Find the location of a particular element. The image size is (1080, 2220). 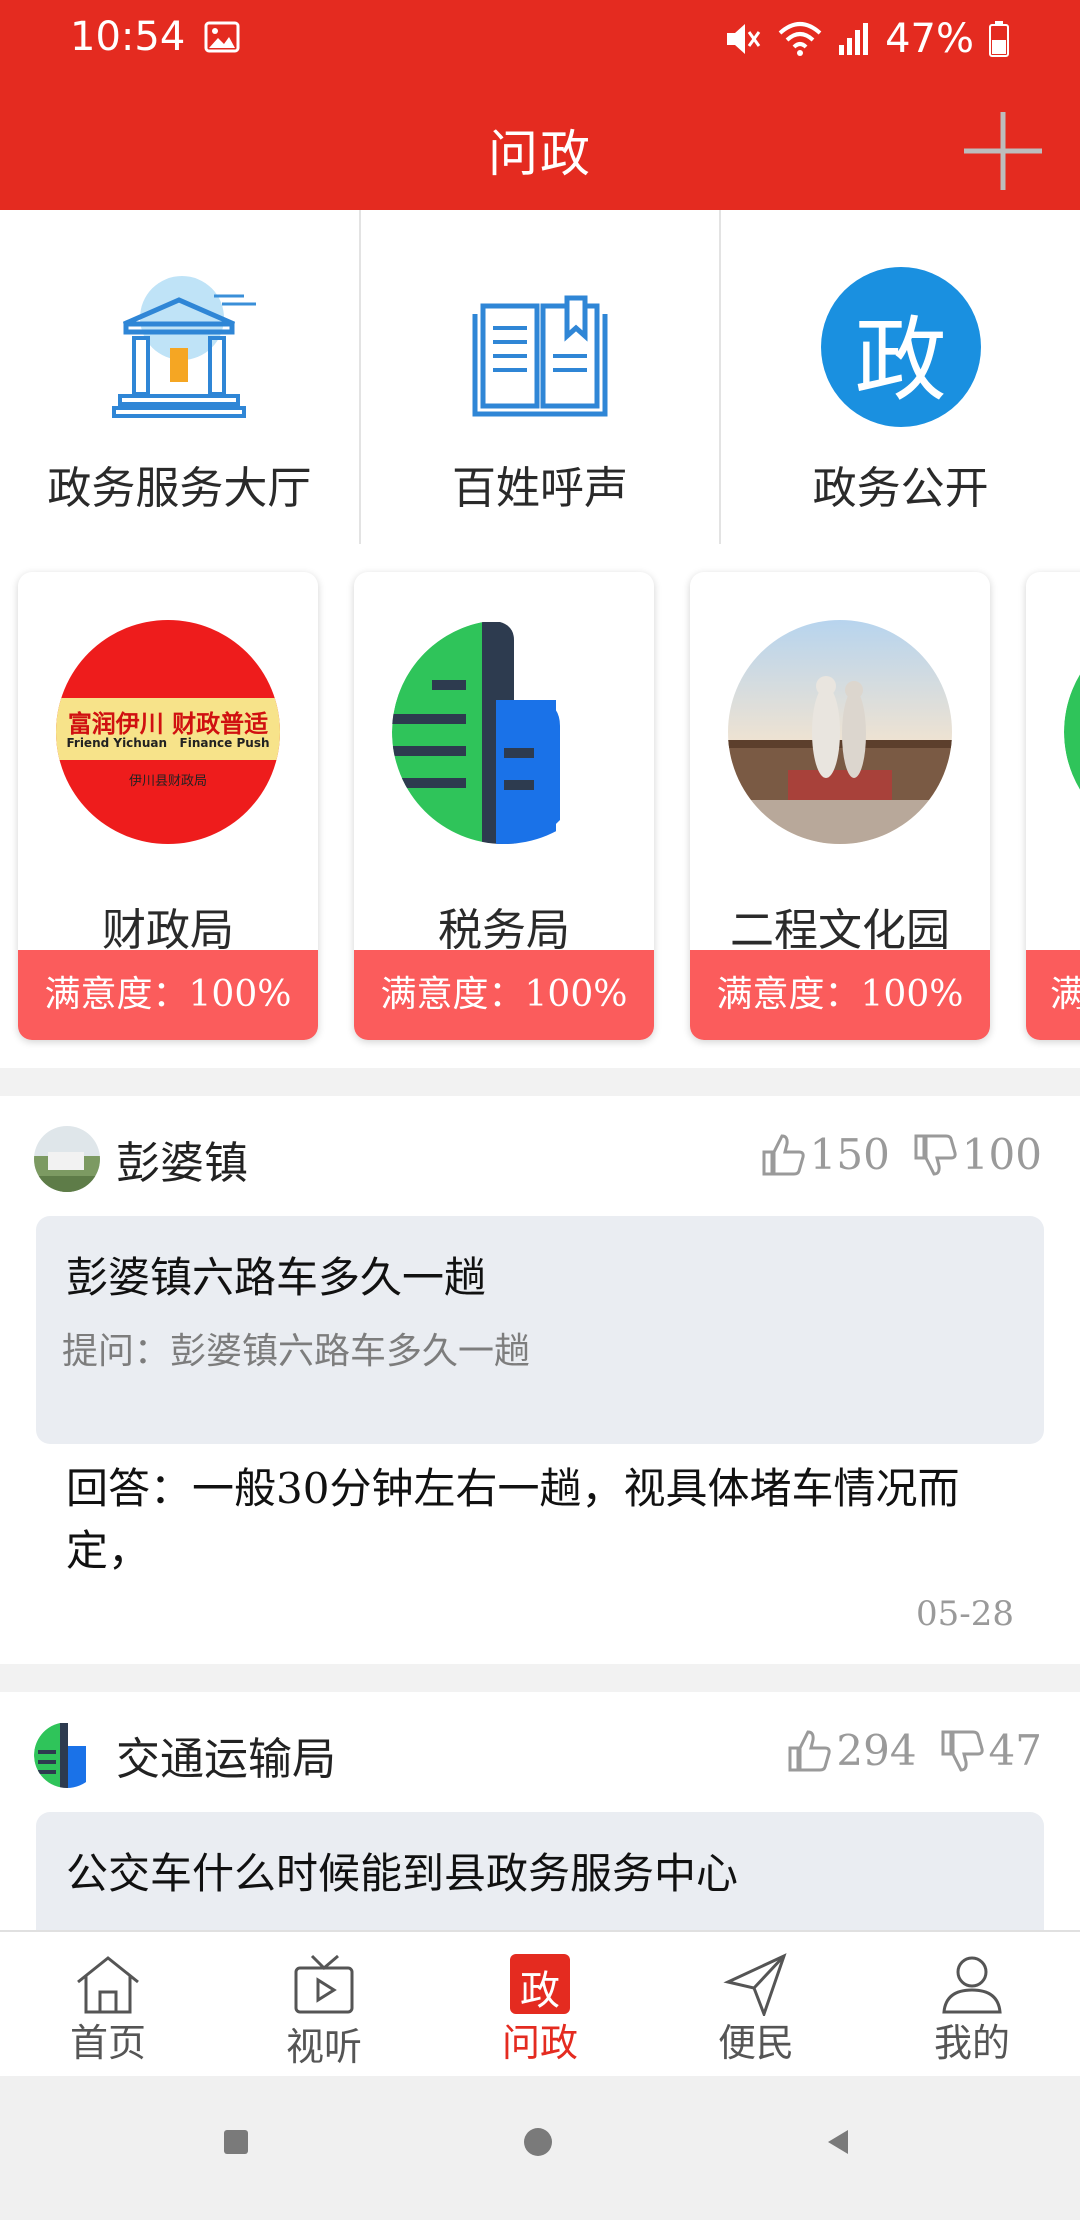

like-button: 294 is located at coordinates (851, 1750).